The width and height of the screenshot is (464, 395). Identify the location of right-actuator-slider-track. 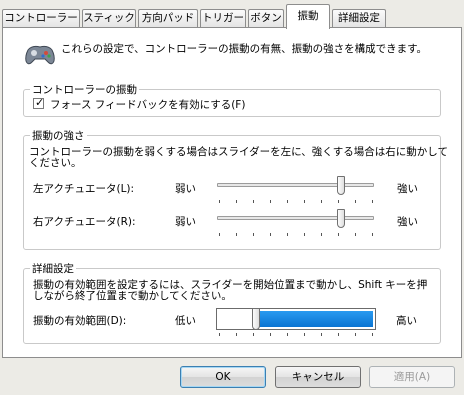
(295, 218).